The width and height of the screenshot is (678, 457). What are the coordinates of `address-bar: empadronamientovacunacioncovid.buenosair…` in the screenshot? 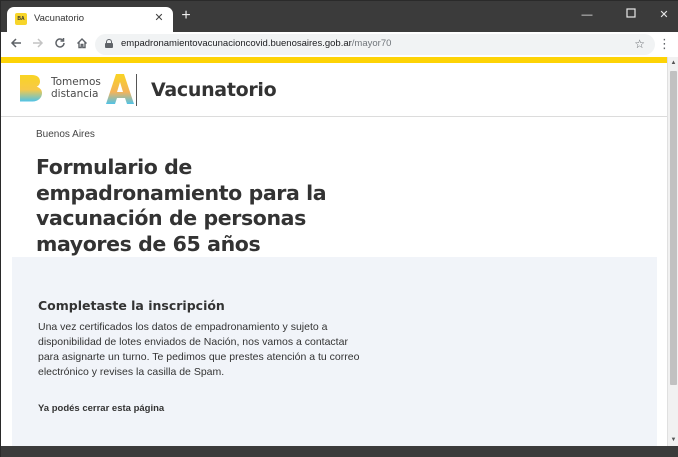 It's located at (375, 44).